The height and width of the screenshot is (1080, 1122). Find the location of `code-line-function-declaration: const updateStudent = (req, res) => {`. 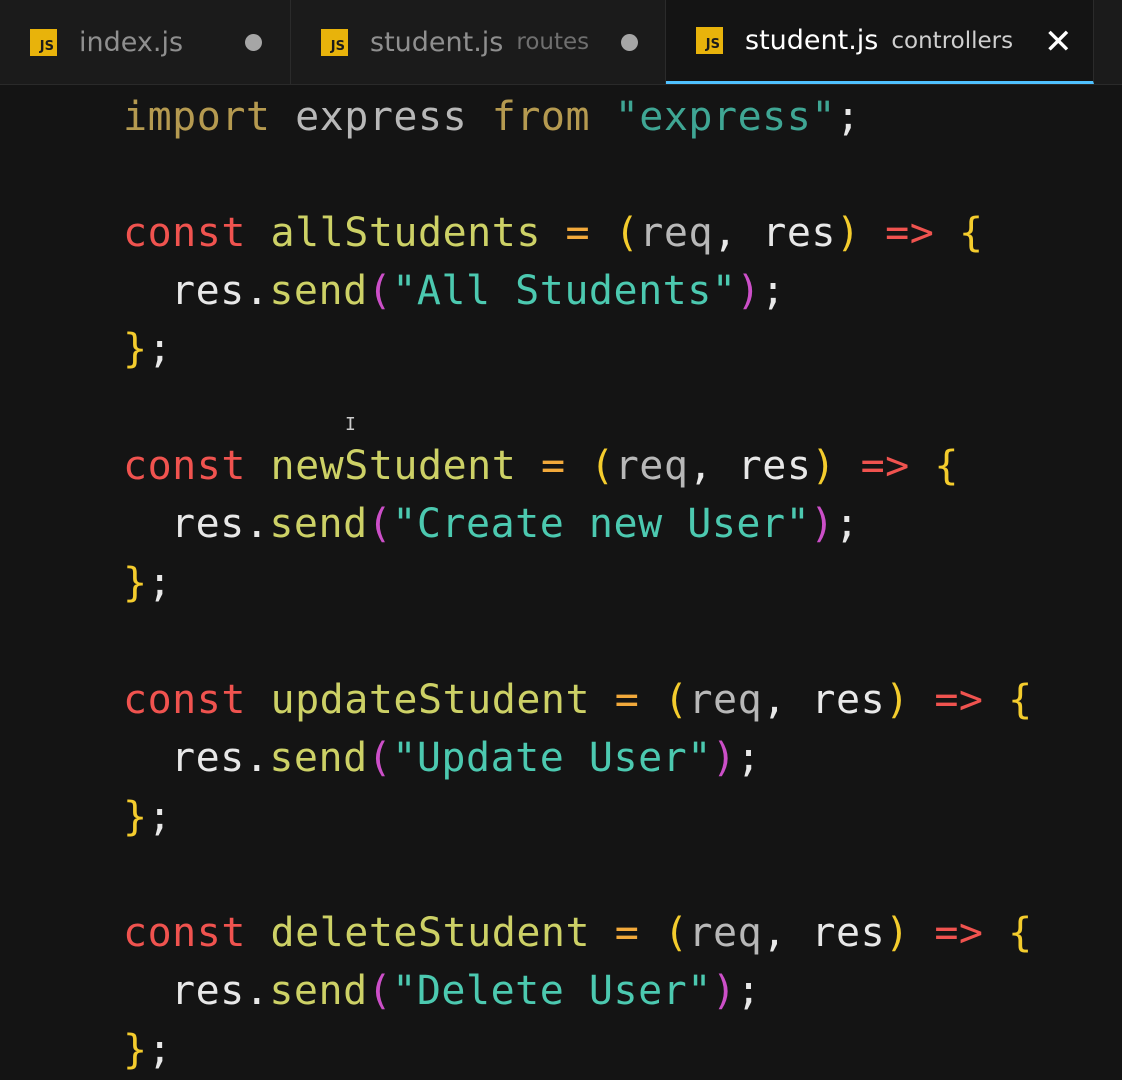

code-line-function-declaration: const updateStudent = (req, res) => { is located at coordinates (578, 700).